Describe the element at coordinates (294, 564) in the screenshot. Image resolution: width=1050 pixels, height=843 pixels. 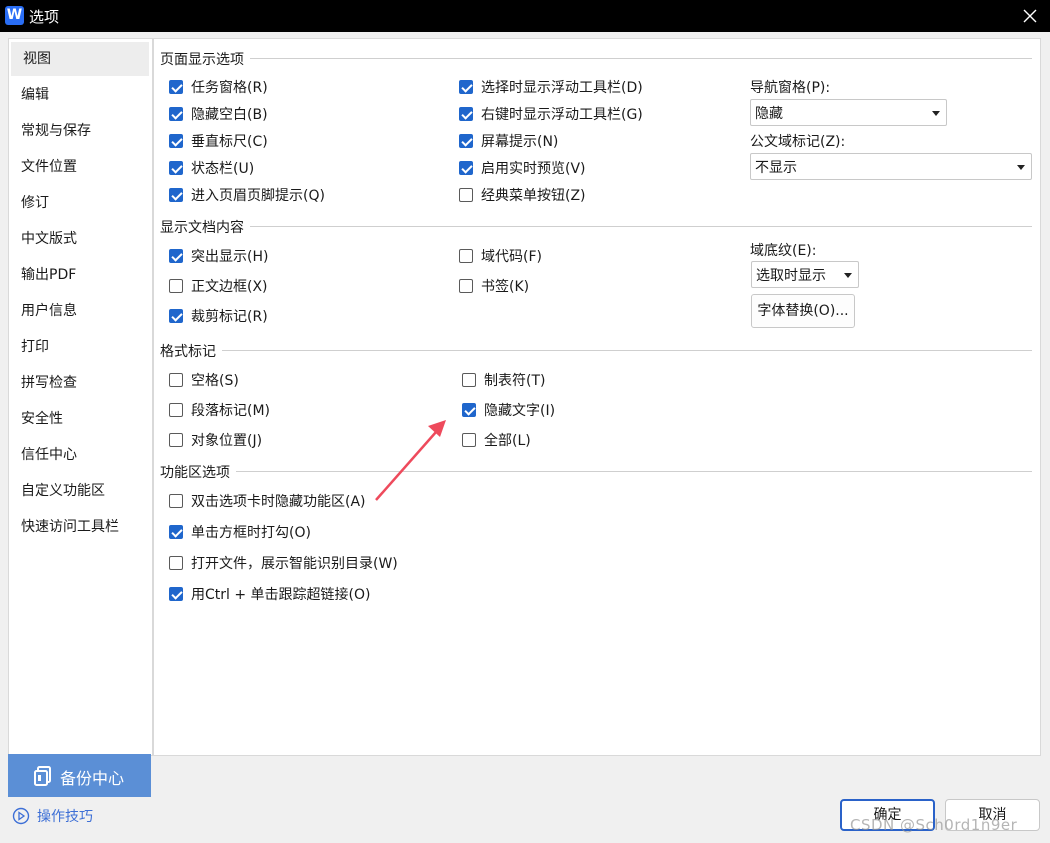
I see `checkbox-label: 打开文件，展示智能识别目录(W)` at that location.